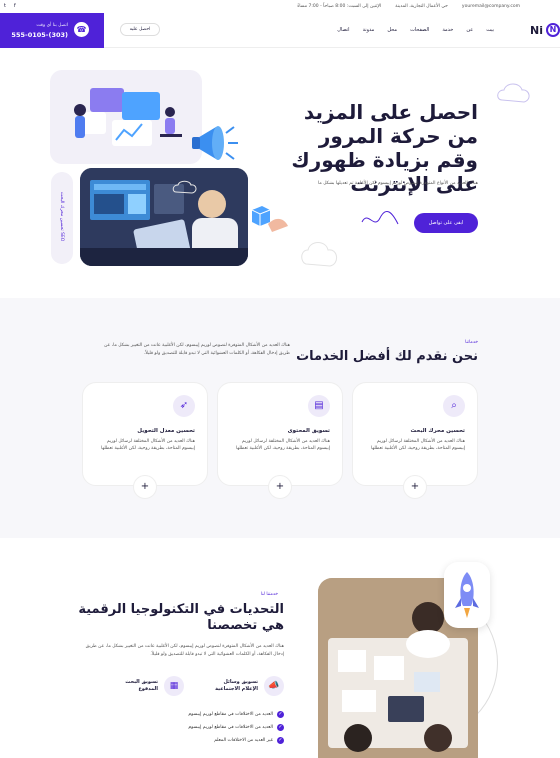  Describe the element at coordinates (387, 356) in the screenshot. I see `services-title: نحن نقدم لك أفضل الخدمات` at that location.